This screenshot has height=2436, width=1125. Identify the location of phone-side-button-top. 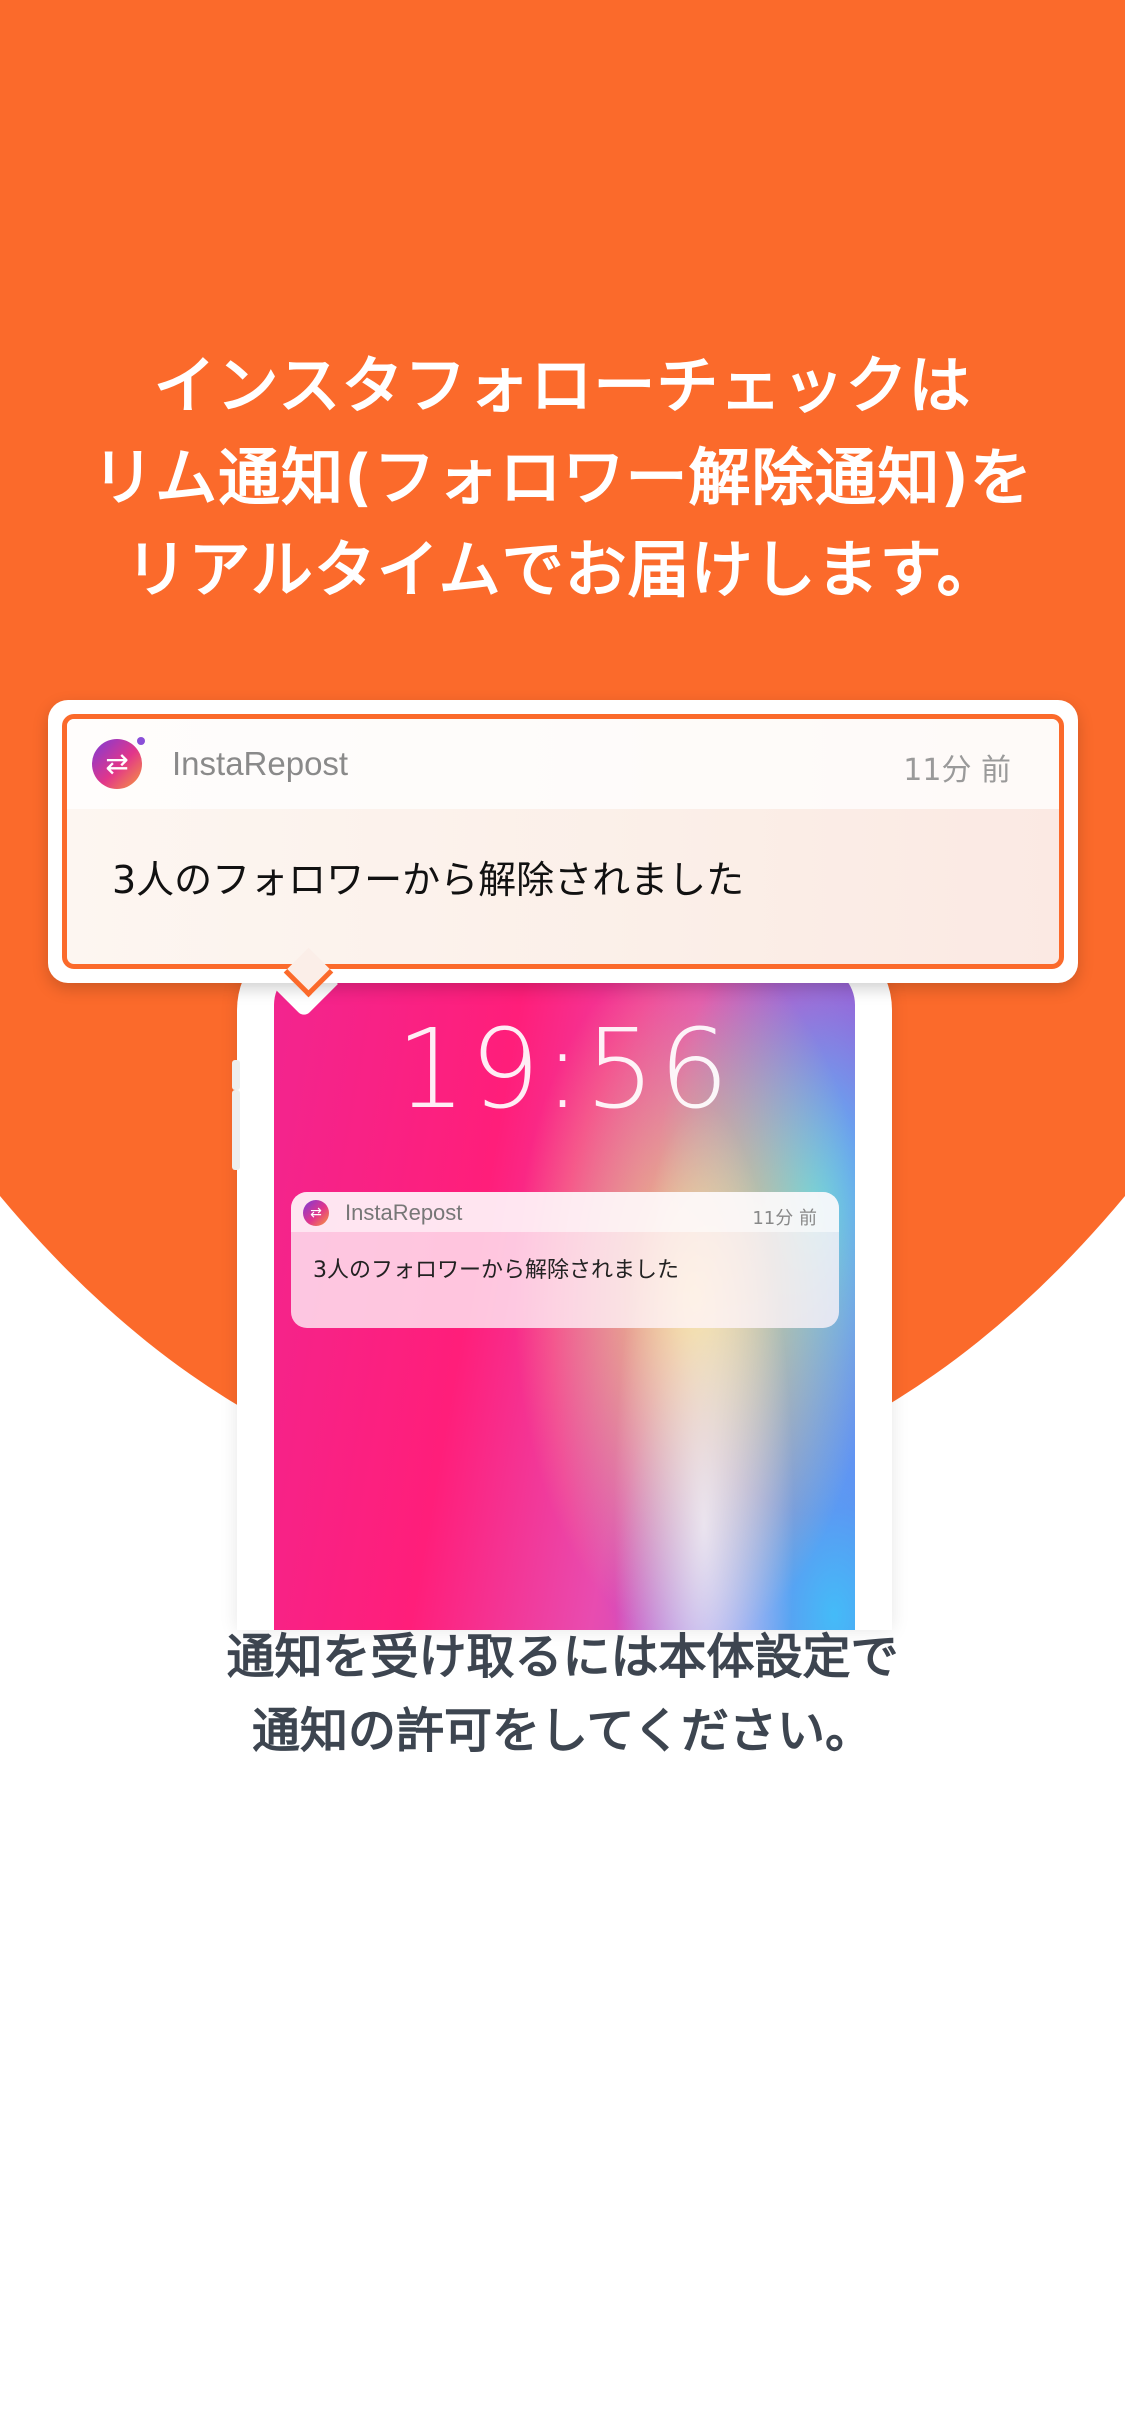
(236, 1075).